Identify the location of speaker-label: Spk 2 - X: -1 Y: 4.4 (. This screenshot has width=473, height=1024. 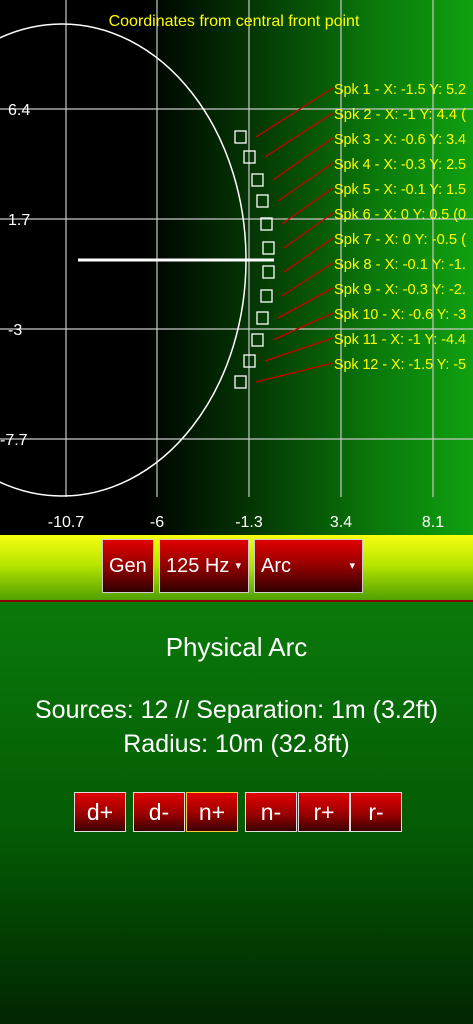
(400, 114).